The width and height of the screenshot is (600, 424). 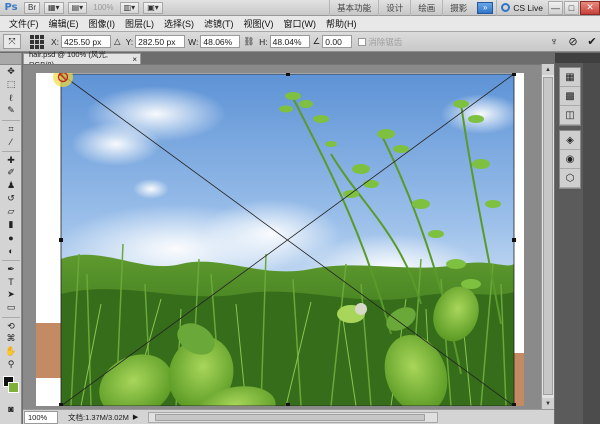 What do you see at coordinates (11, 267) in the screenshot?
I see `pen-tool-icon: ✒` at bounding box center [11, 267].